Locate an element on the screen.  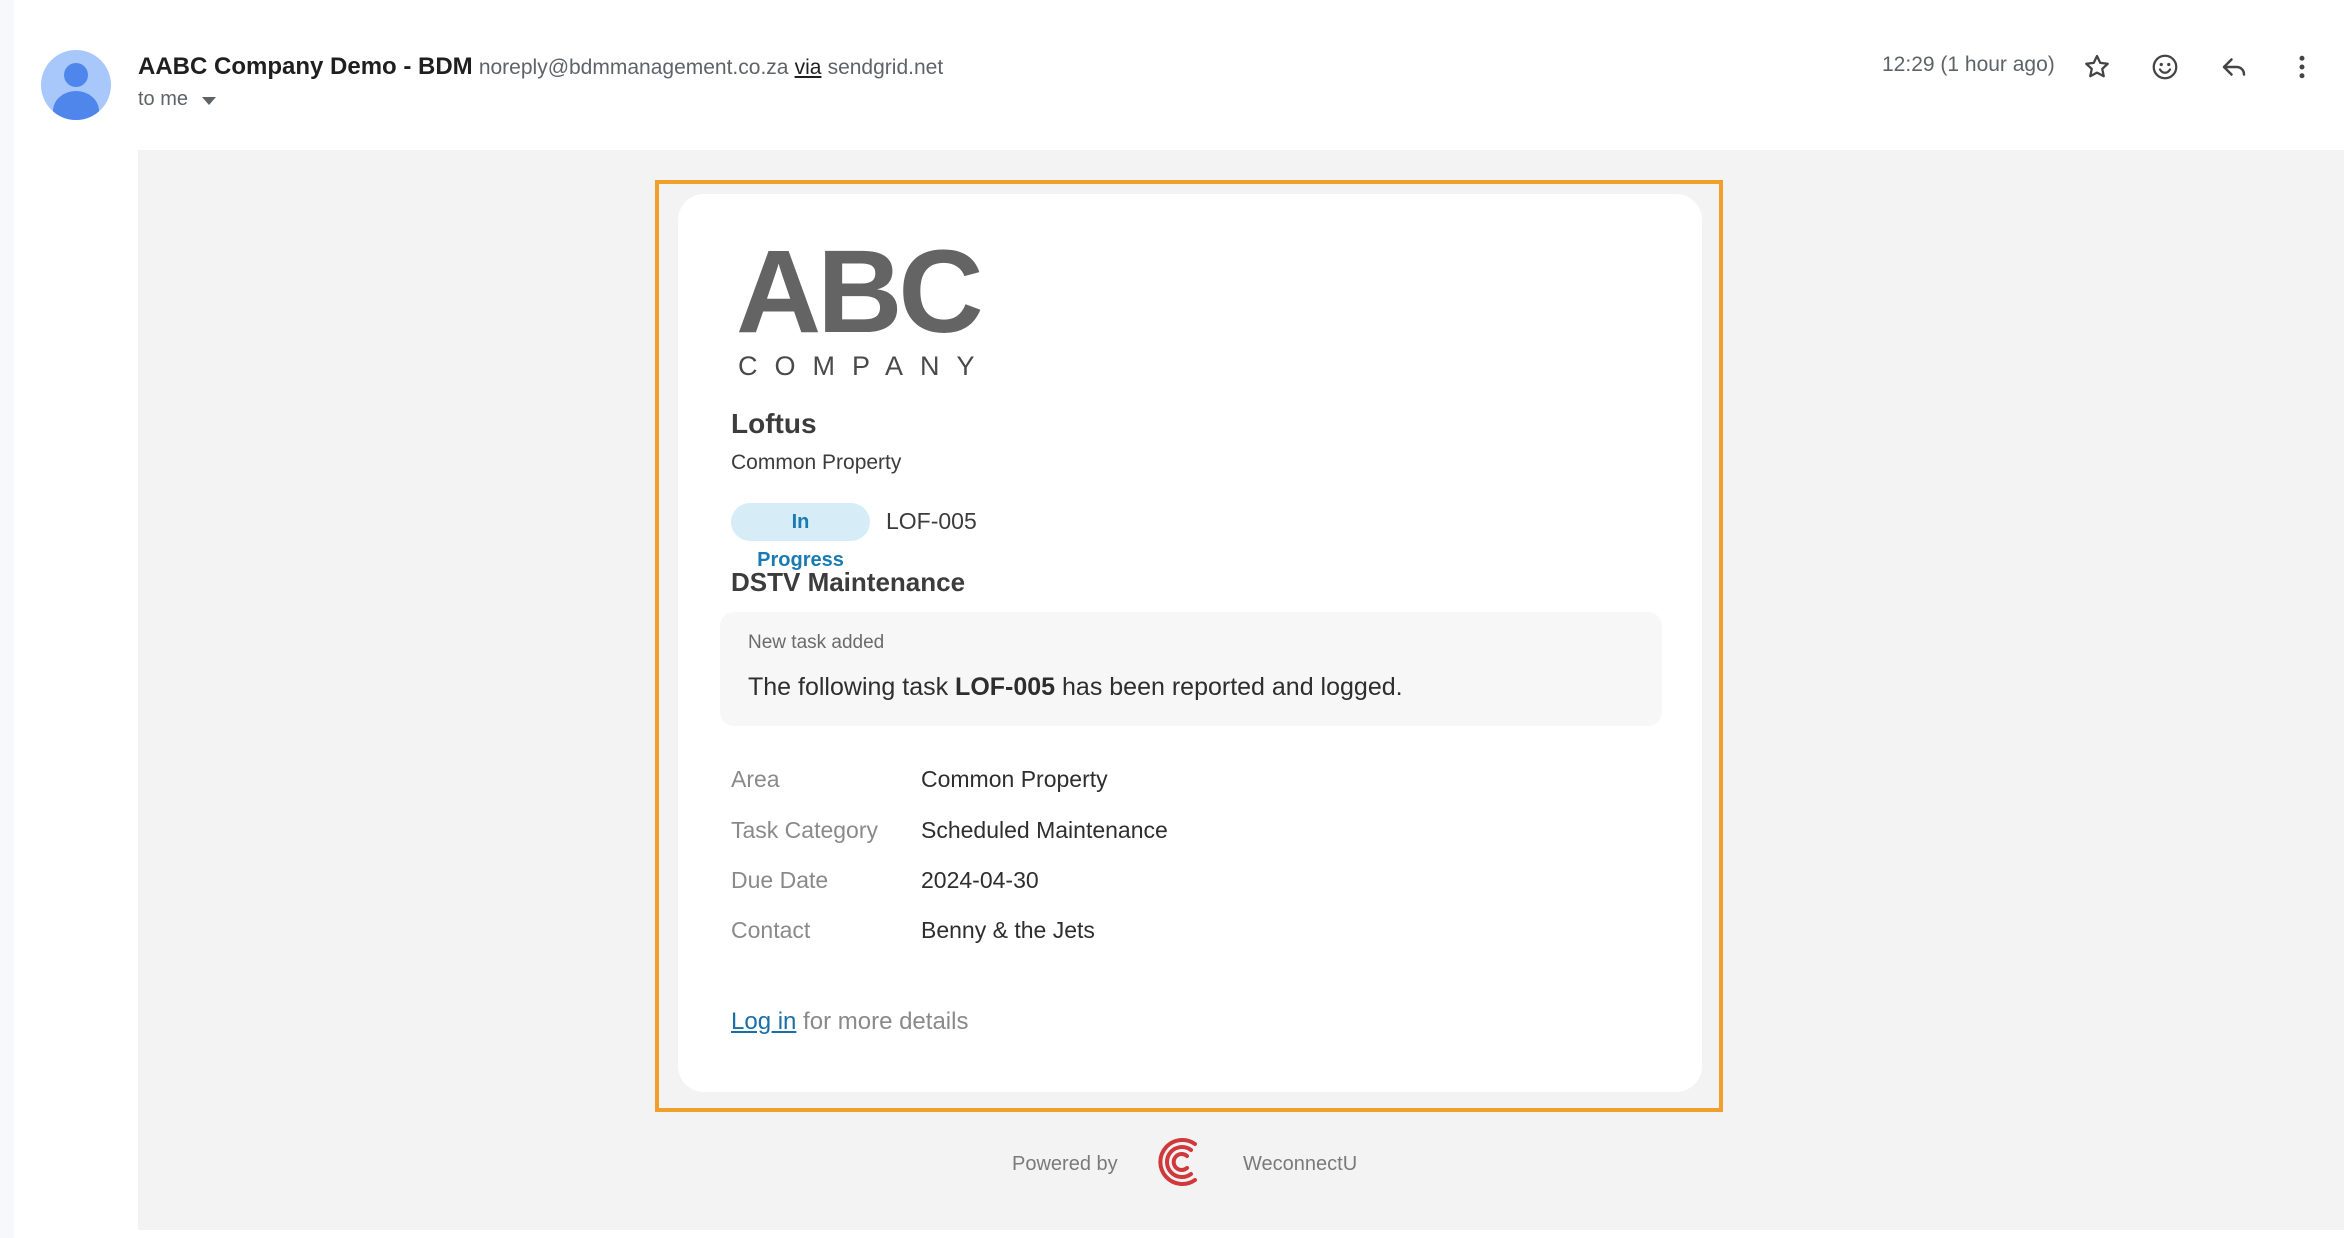
reply-icon is located at coordinates (2234, 67).